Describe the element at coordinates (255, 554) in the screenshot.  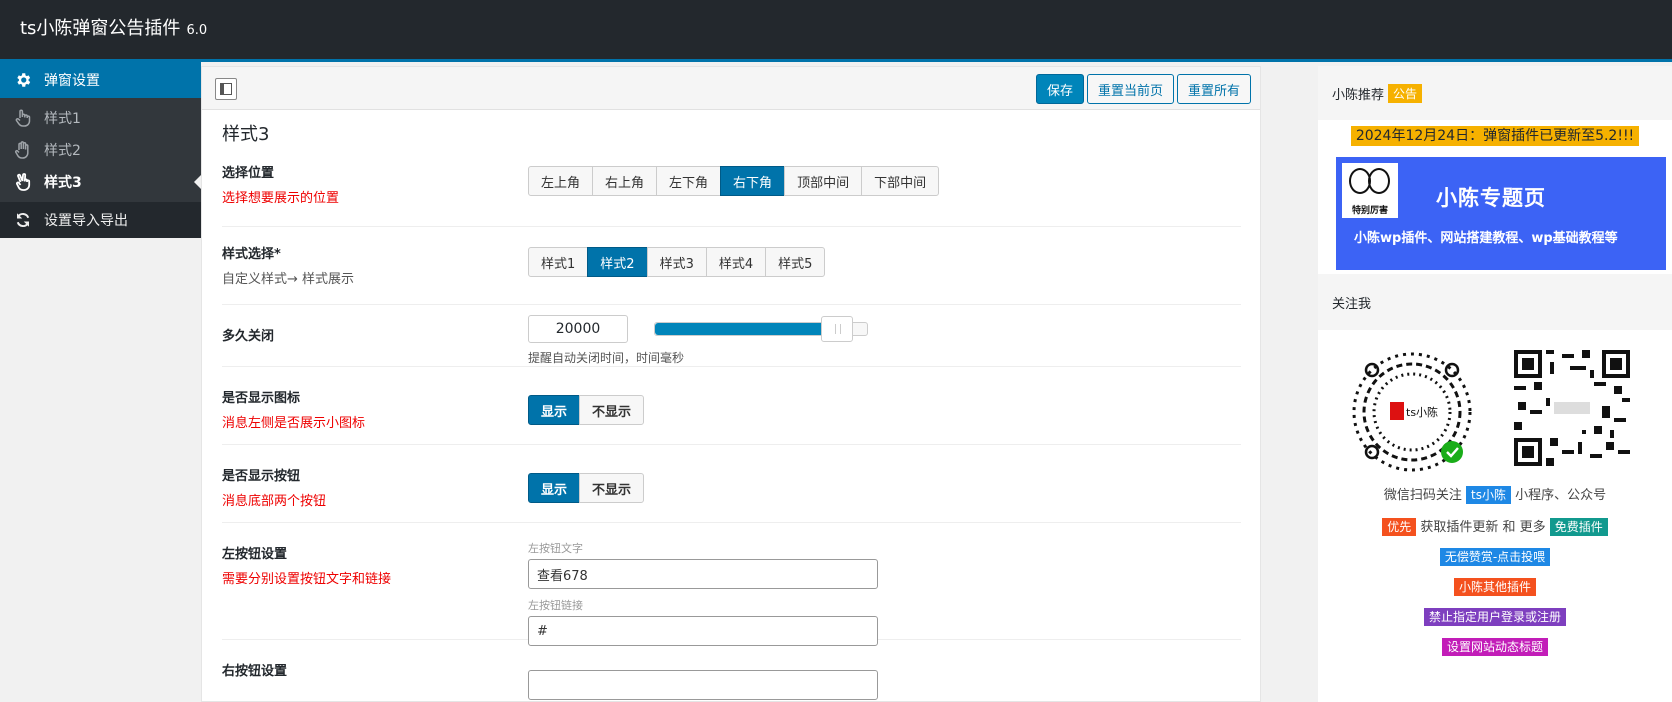
I see `field-label: 左按钮设置` at that location.